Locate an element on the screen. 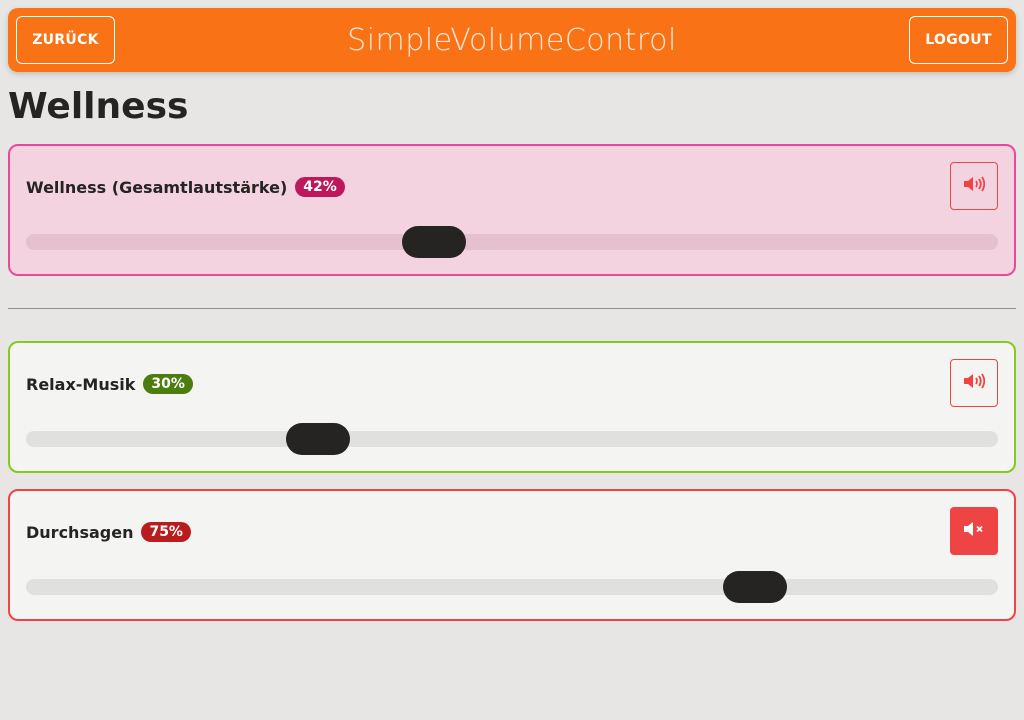 The image size is (1024, 720). zone-volume-slider-thumb is located at coordinates (434, 242).